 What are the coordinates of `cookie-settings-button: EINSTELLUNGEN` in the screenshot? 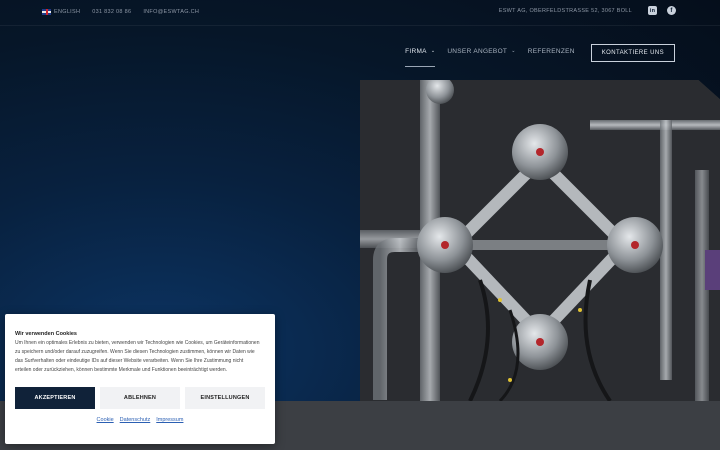 It's located at (225, 398).